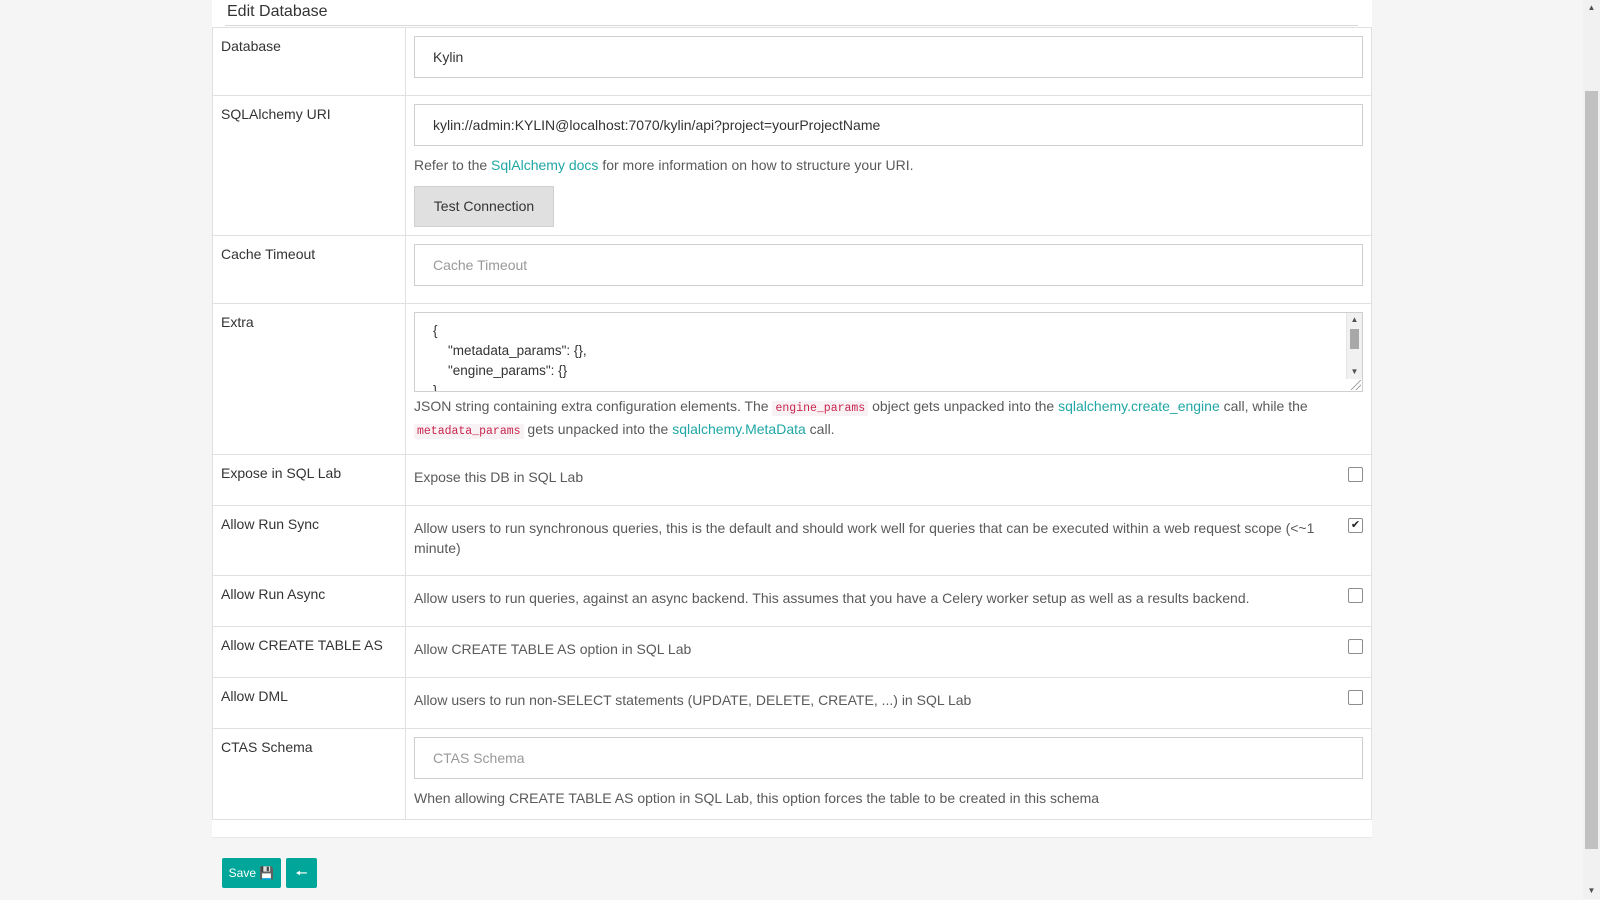  I want to click on sqlalchemy-uri-label: SQLAlchemy URI, so click(276, 114).